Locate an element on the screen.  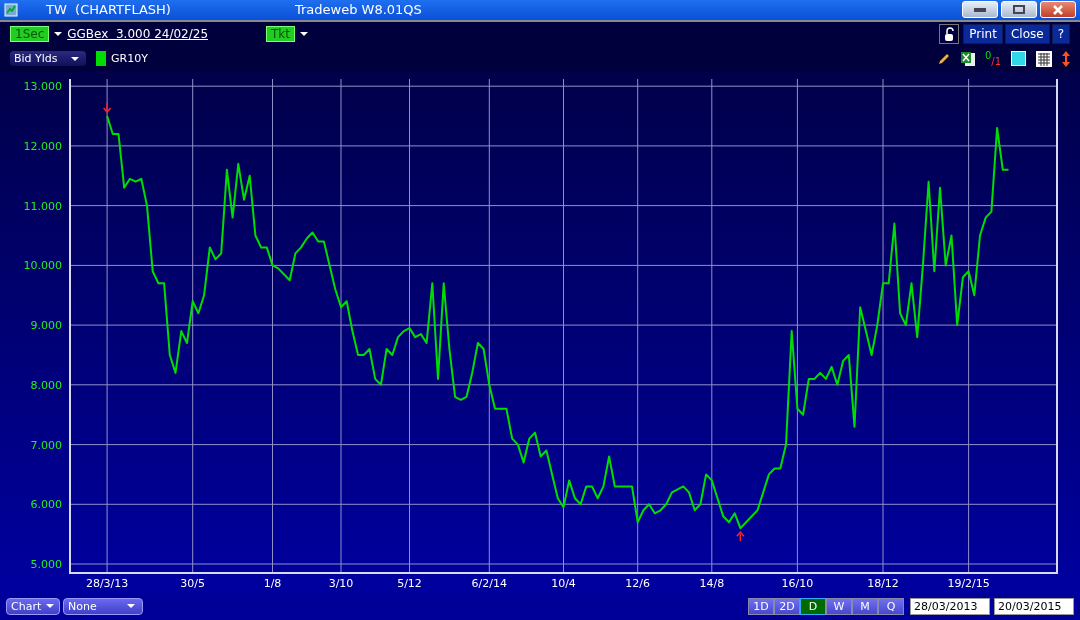
y-tick-label: 5.000 is located at coordinates (46, 564).